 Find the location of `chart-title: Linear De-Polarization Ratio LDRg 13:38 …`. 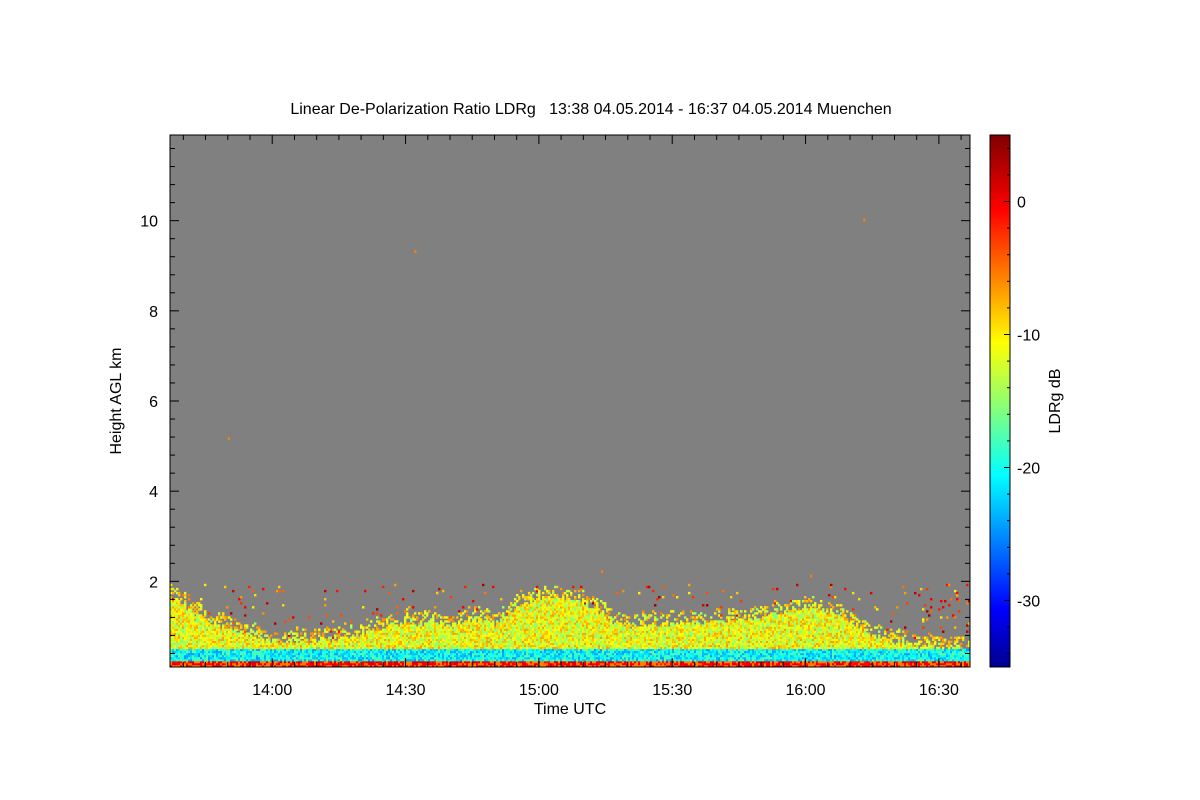

chart-title: Linear De-Polarization Ratio LDRg 13:38 … is located at coordinates (590, 109).